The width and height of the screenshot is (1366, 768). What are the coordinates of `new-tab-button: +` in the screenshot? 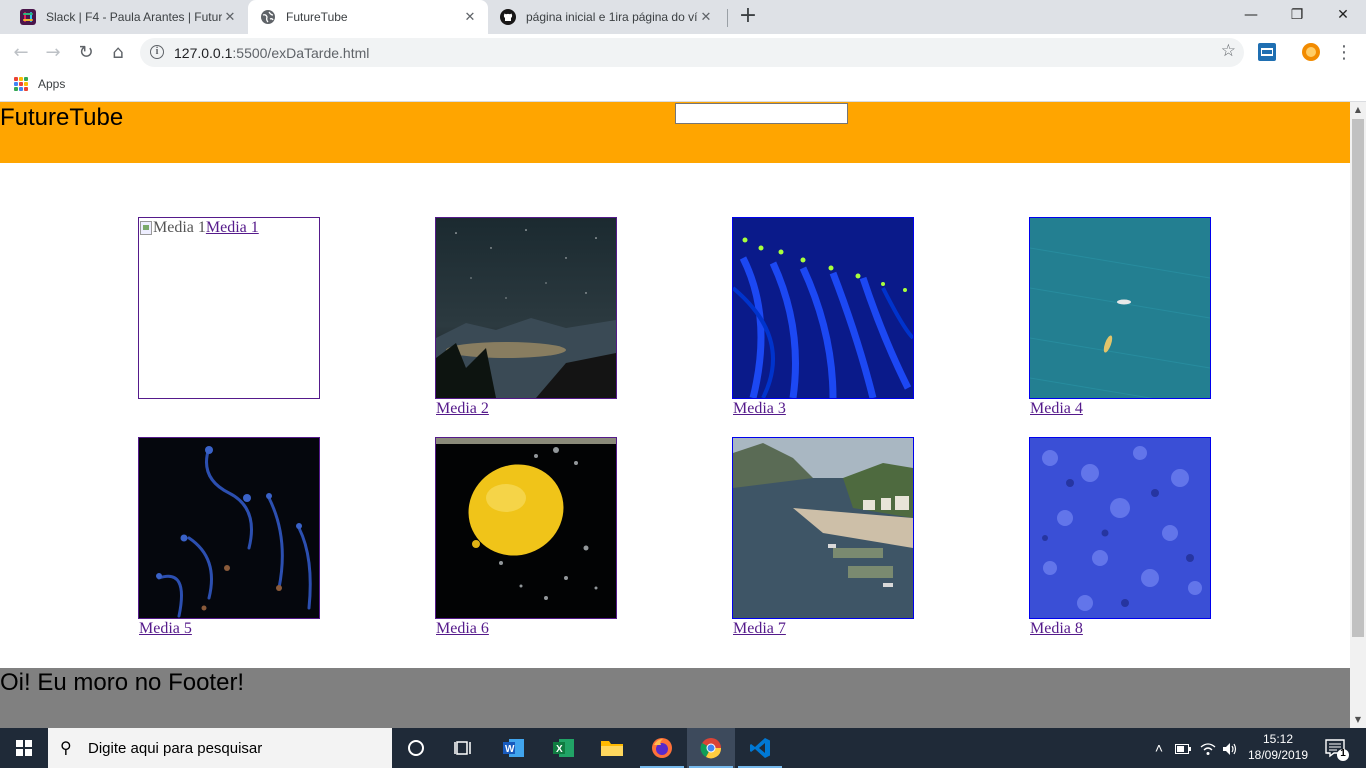 It's located at (748, 17).